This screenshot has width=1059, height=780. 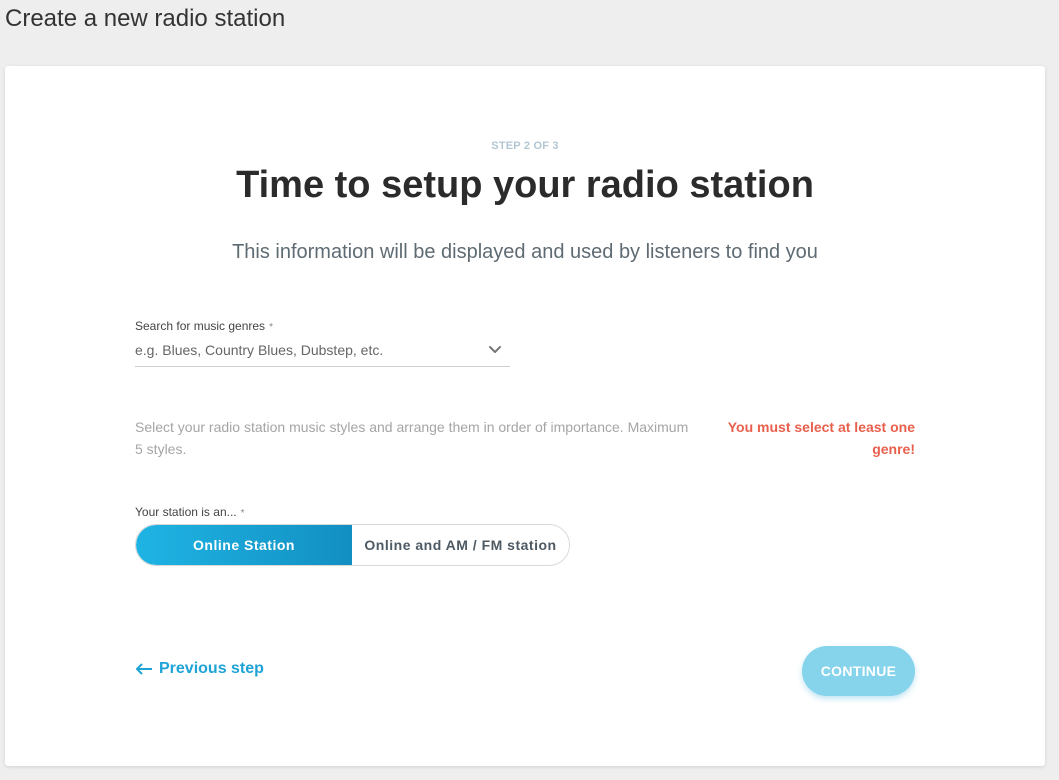 What do you see at coordinates (495, 350) in the screenshot?
I see `chevron-down-icon` at bounding box center [495, 350].